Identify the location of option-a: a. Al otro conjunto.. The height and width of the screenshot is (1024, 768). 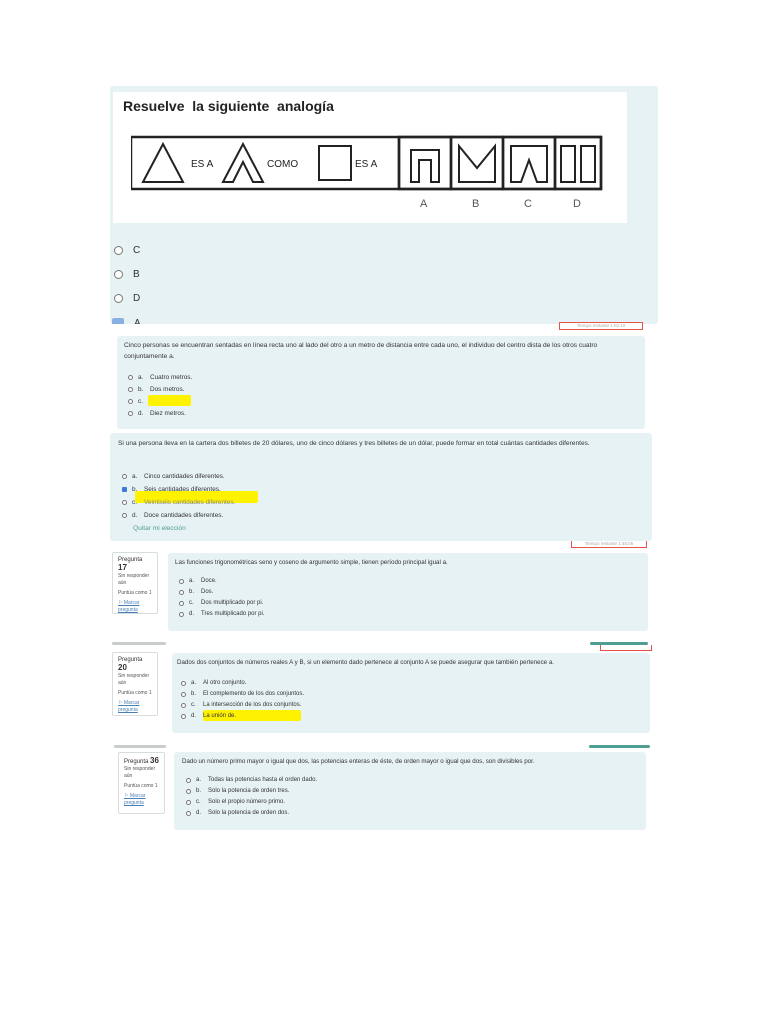
(213, 683).